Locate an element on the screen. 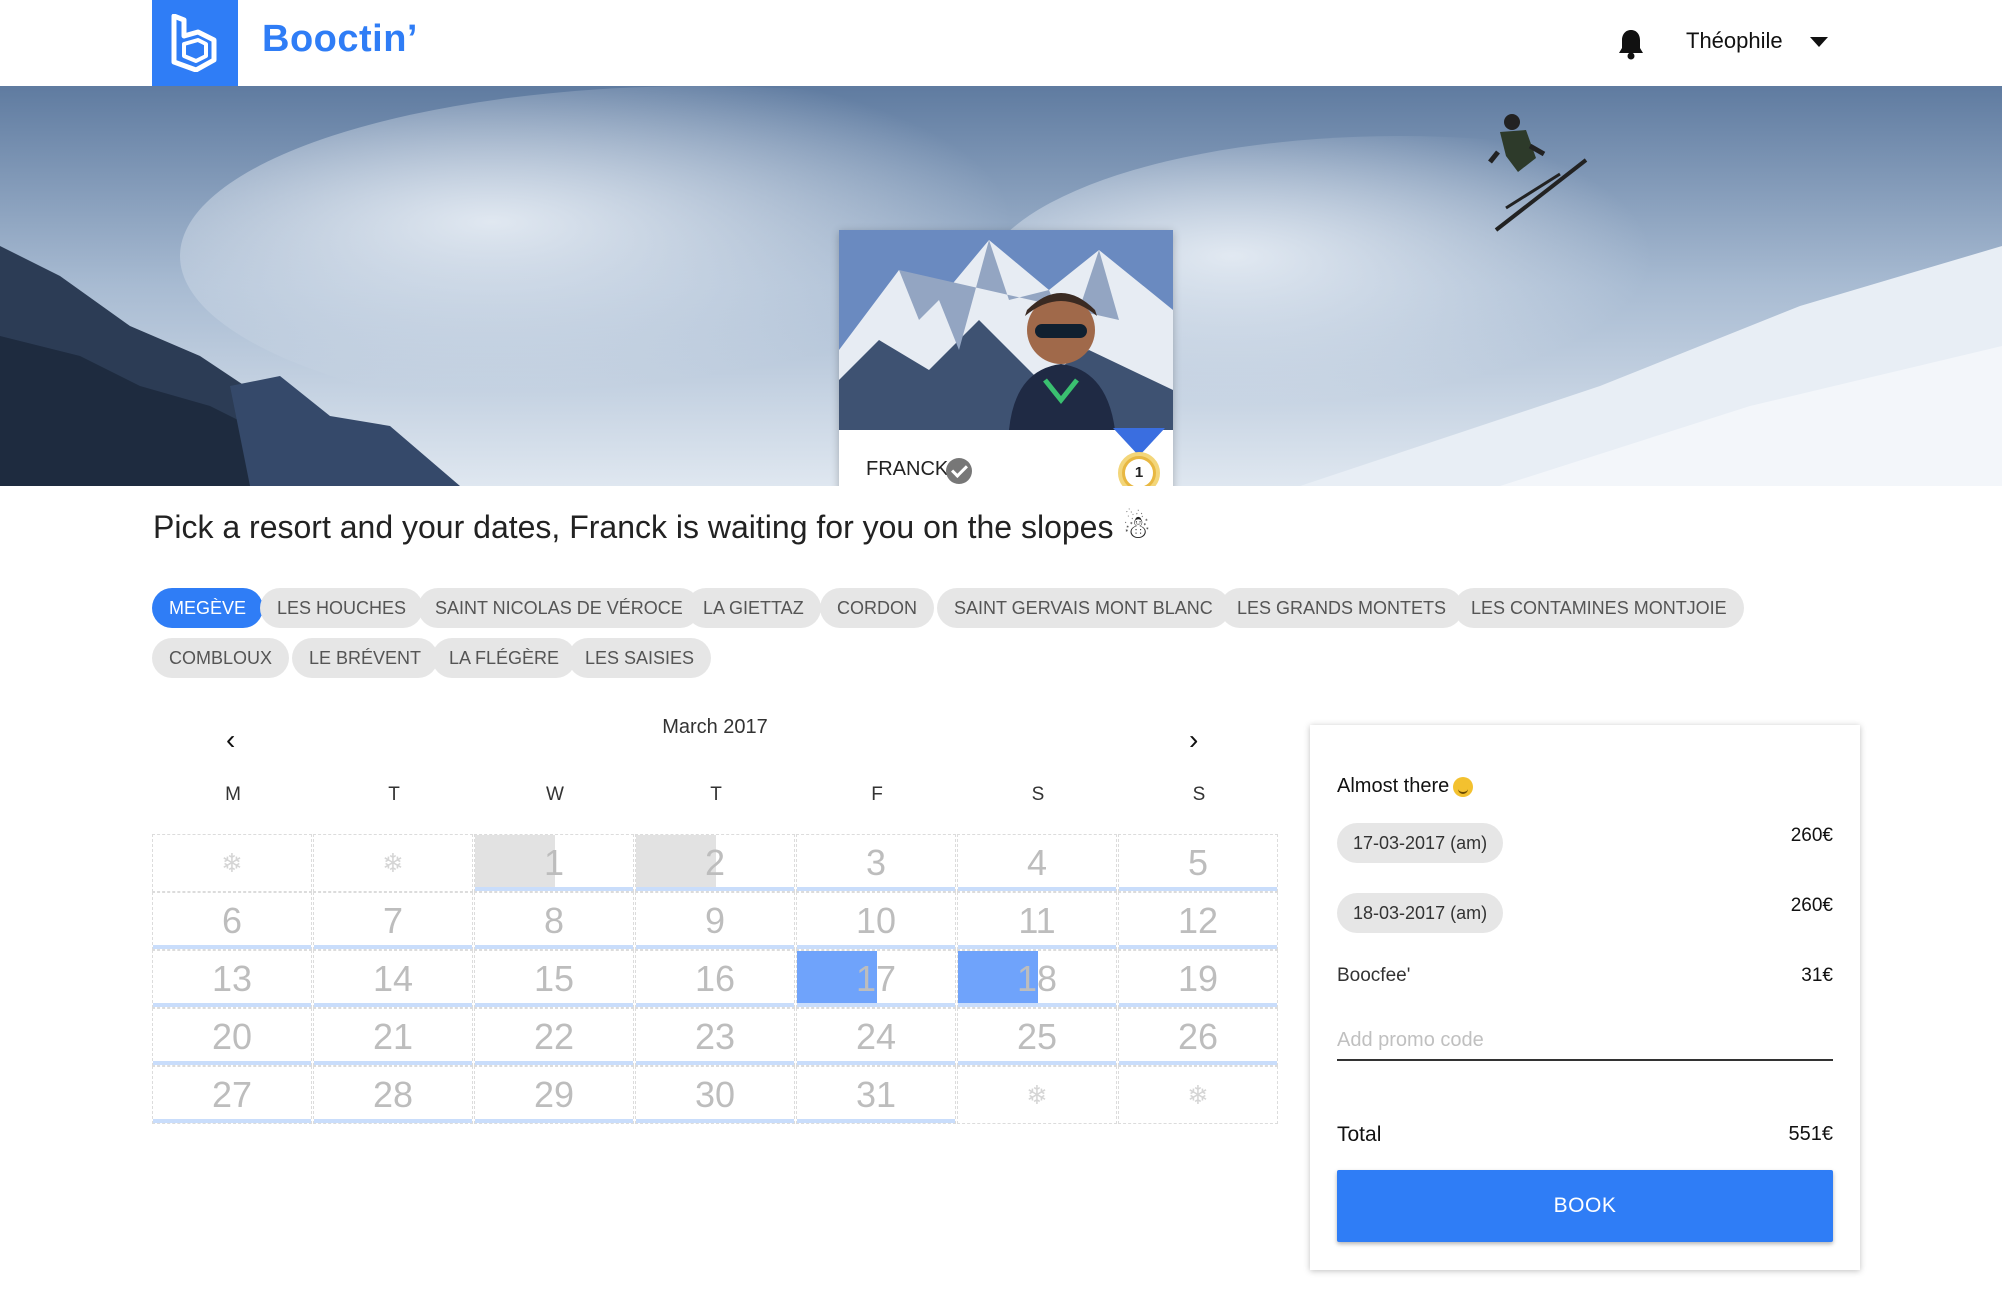  calendar-day: 20 is located at coordinates (232, 1037).